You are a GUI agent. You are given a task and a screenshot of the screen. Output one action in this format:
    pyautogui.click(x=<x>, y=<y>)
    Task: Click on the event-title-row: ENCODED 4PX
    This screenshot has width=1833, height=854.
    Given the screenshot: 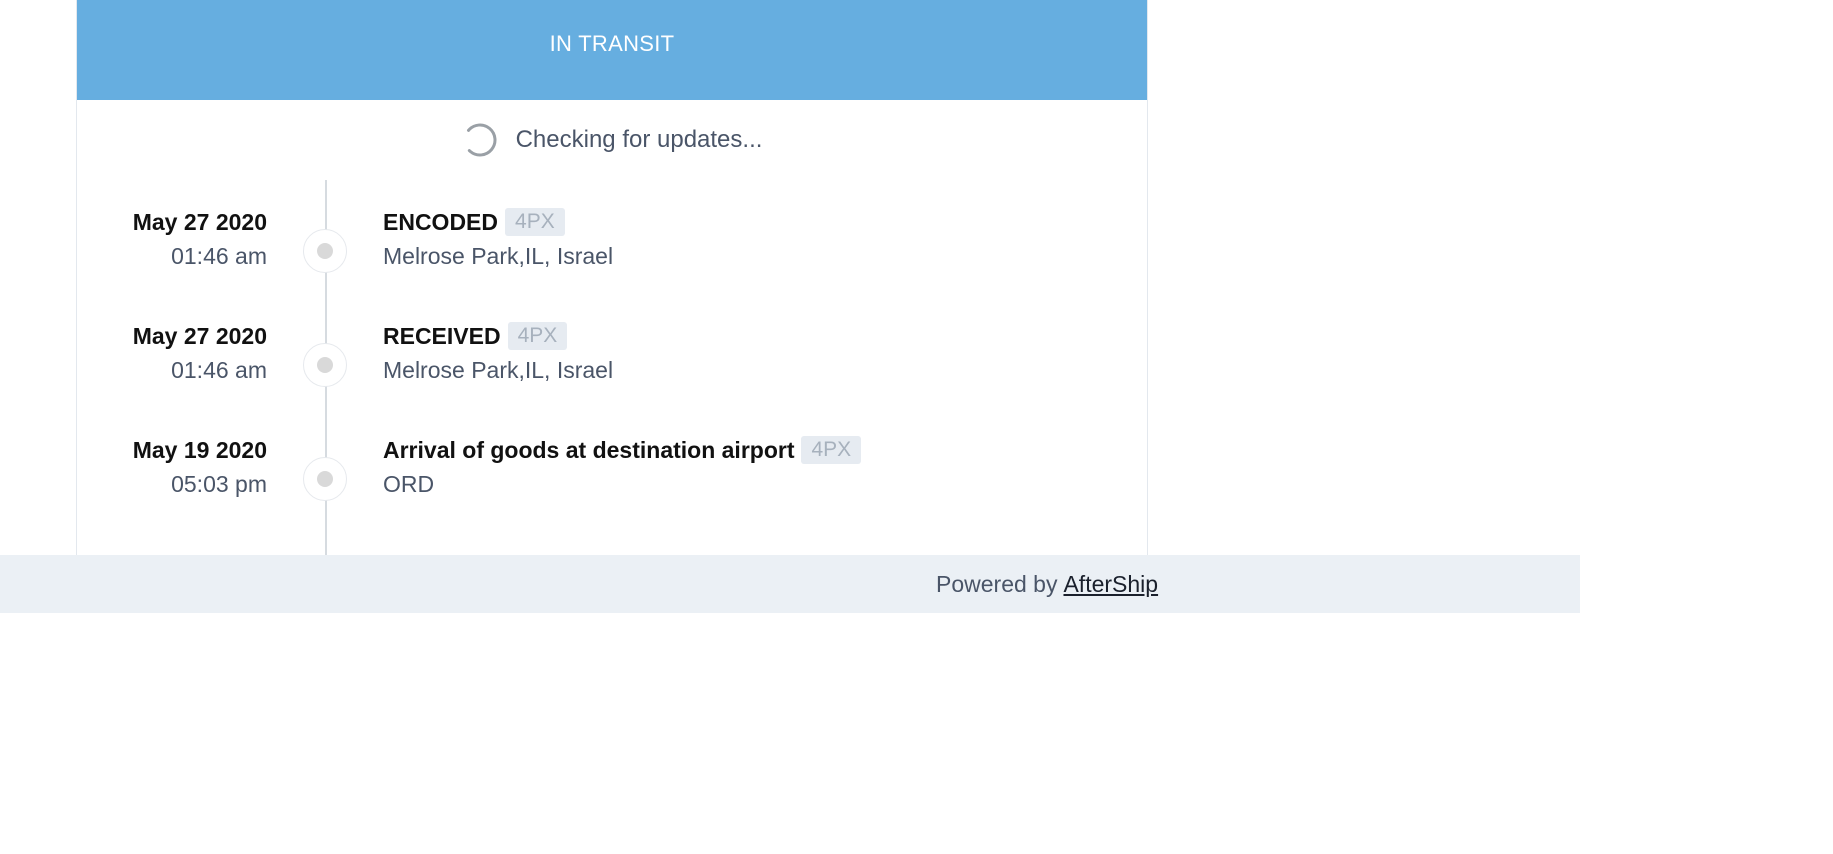 What is the action you would take?
    pyautogui.click(x=498, y=222)
    